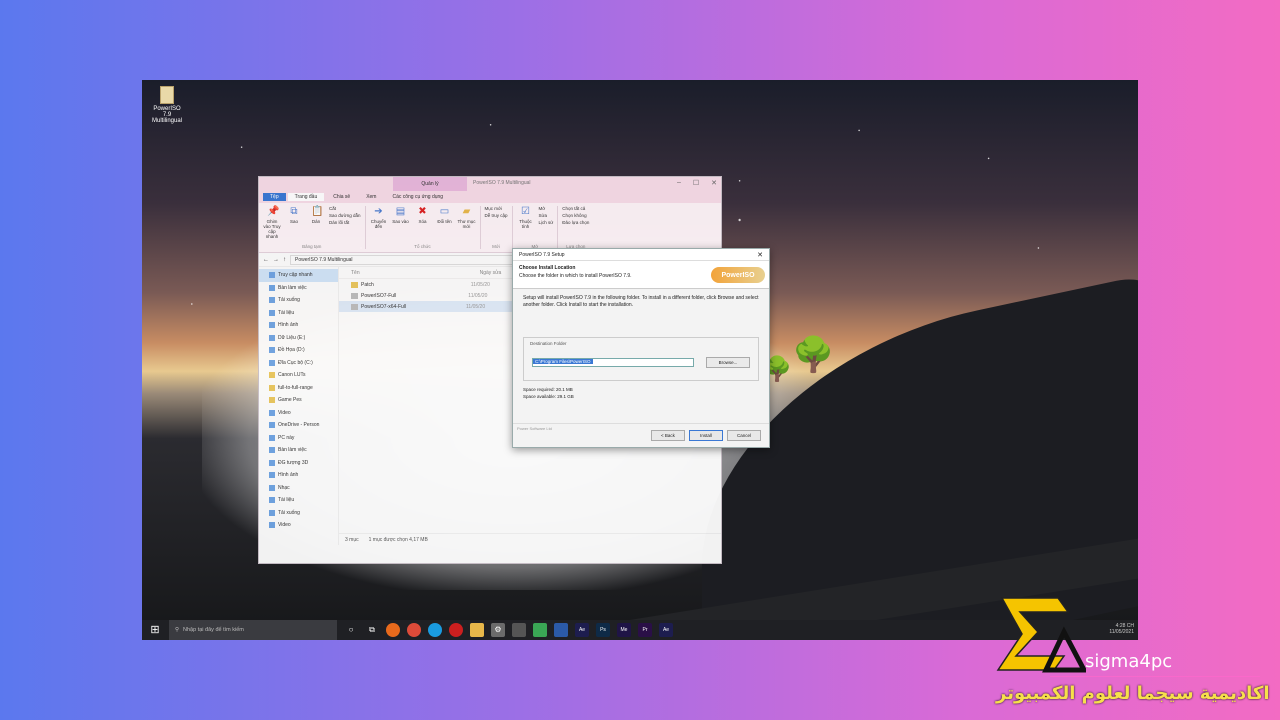 The image size is (1280, 720). Describe the element at coordinates (298, 275) in the screenshot. I see `nav-item-quick-access: Truy cập nhanh` at that location.